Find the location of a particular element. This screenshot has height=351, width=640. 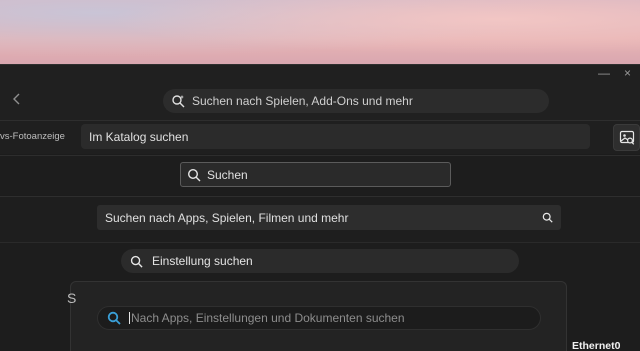

minimize-button: — is located at coordinates (604, 73).